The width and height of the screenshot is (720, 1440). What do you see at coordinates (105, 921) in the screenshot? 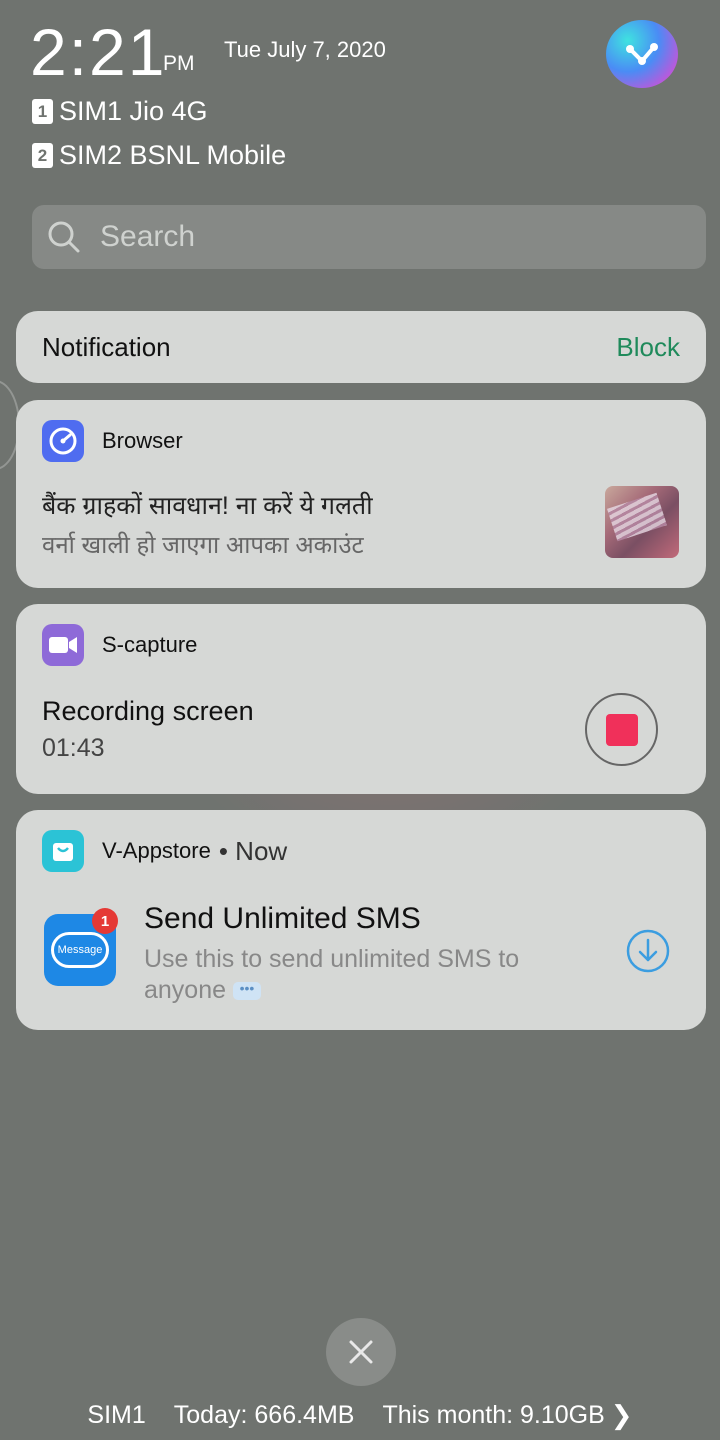
I see `unread-badge: 1` at bounding box center [105, 921].